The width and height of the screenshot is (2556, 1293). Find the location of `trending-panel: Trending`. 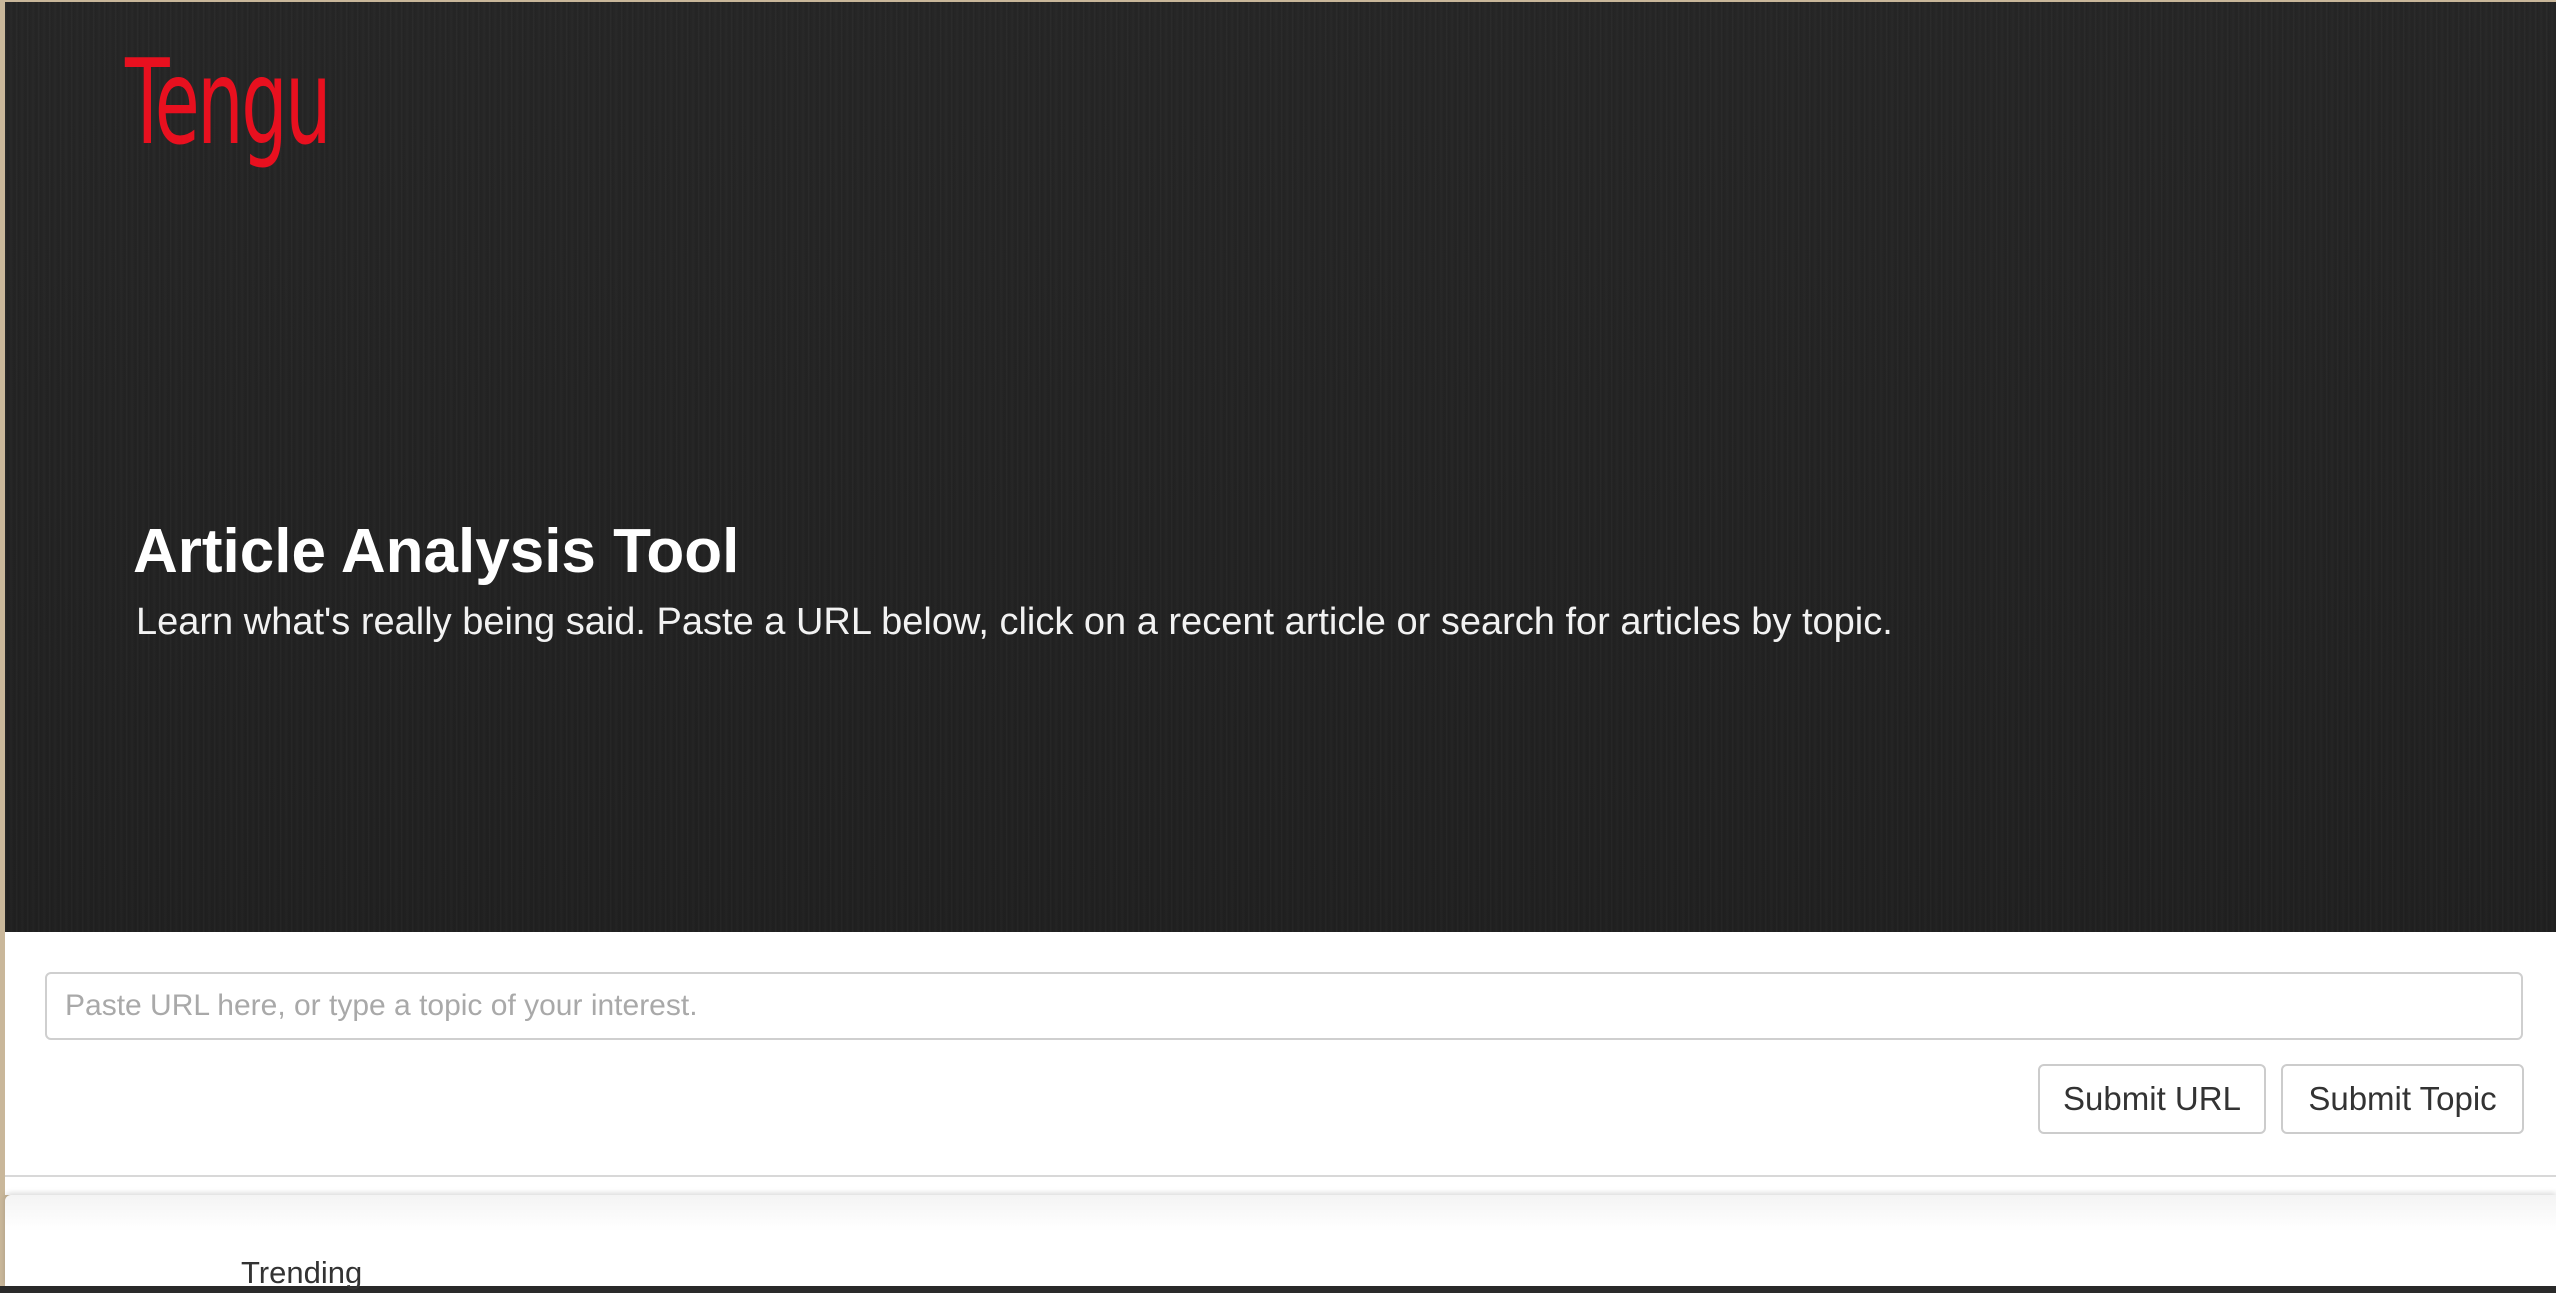

trending-panel: Trending is located at coordinates (1280, 1242).